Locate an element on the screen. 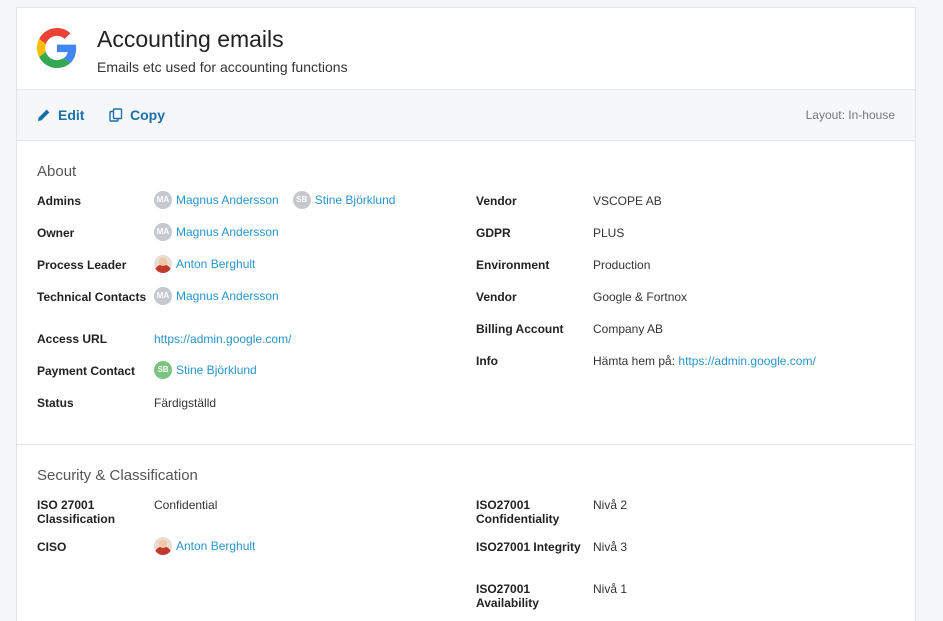 The image size is (943, 621). vendor-2-value: Google & Fortnox is located at coordinates (640, 297).